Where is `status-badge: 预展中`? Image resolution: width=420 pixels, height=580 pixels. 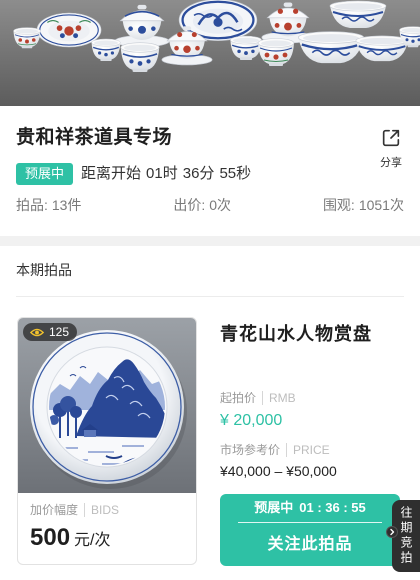
status-badge: 预展中 is located at coordinates (45, 173).